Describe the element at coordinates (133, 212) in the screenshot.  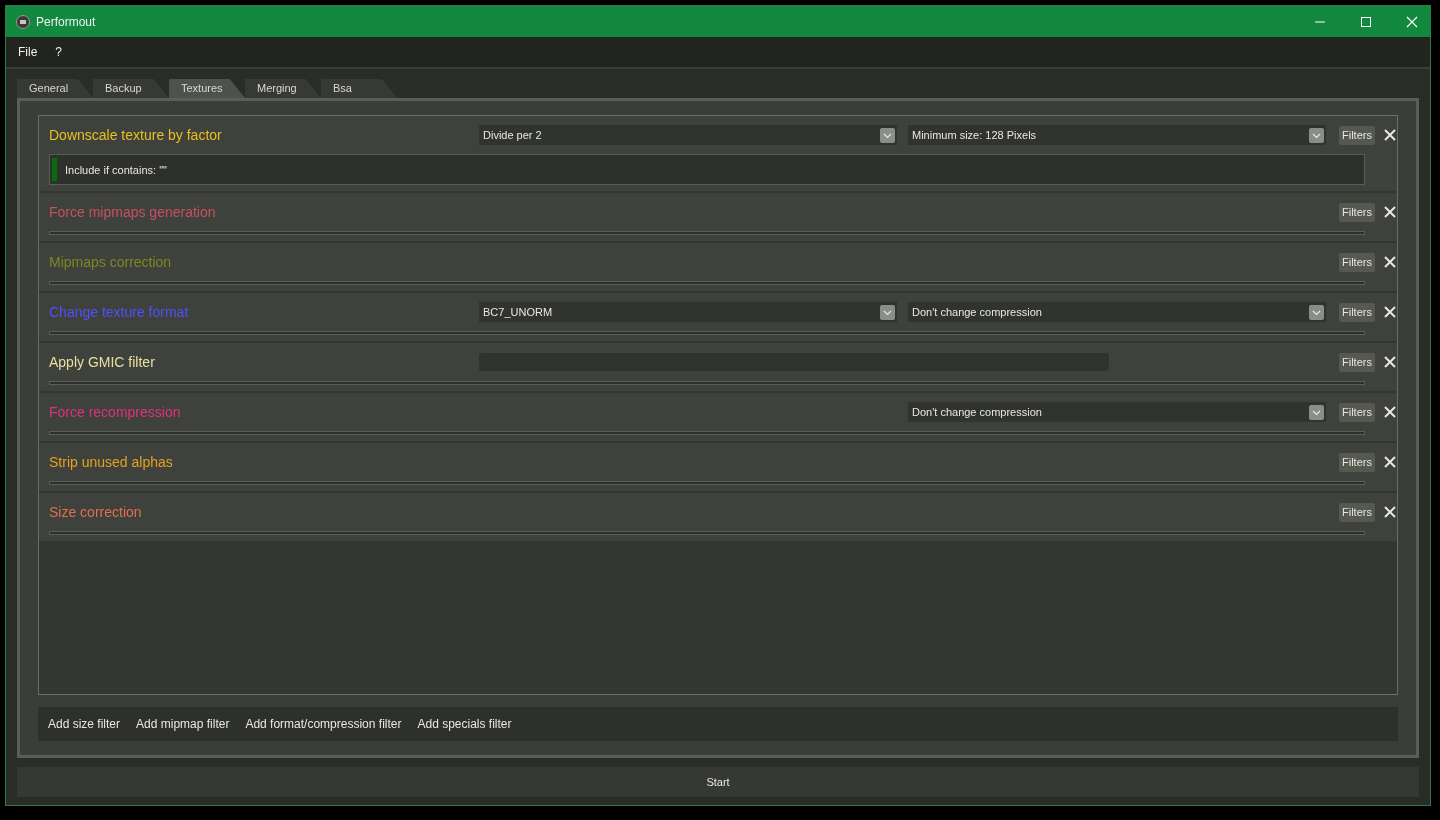
I see `operation-title: Force mipmaps generation` at that location.